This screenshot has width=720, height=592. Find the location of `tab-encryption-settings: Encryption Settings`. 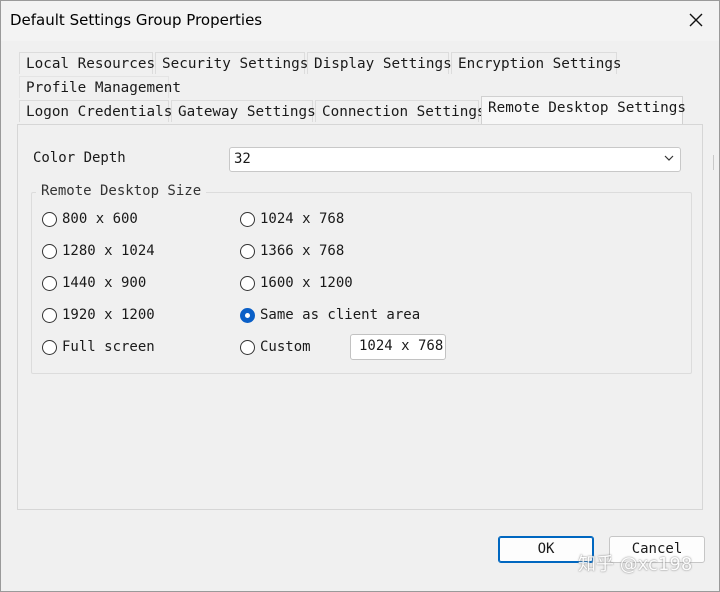

tab-encryption-settings: Encryption Settings is located at coordinates (536, 63).